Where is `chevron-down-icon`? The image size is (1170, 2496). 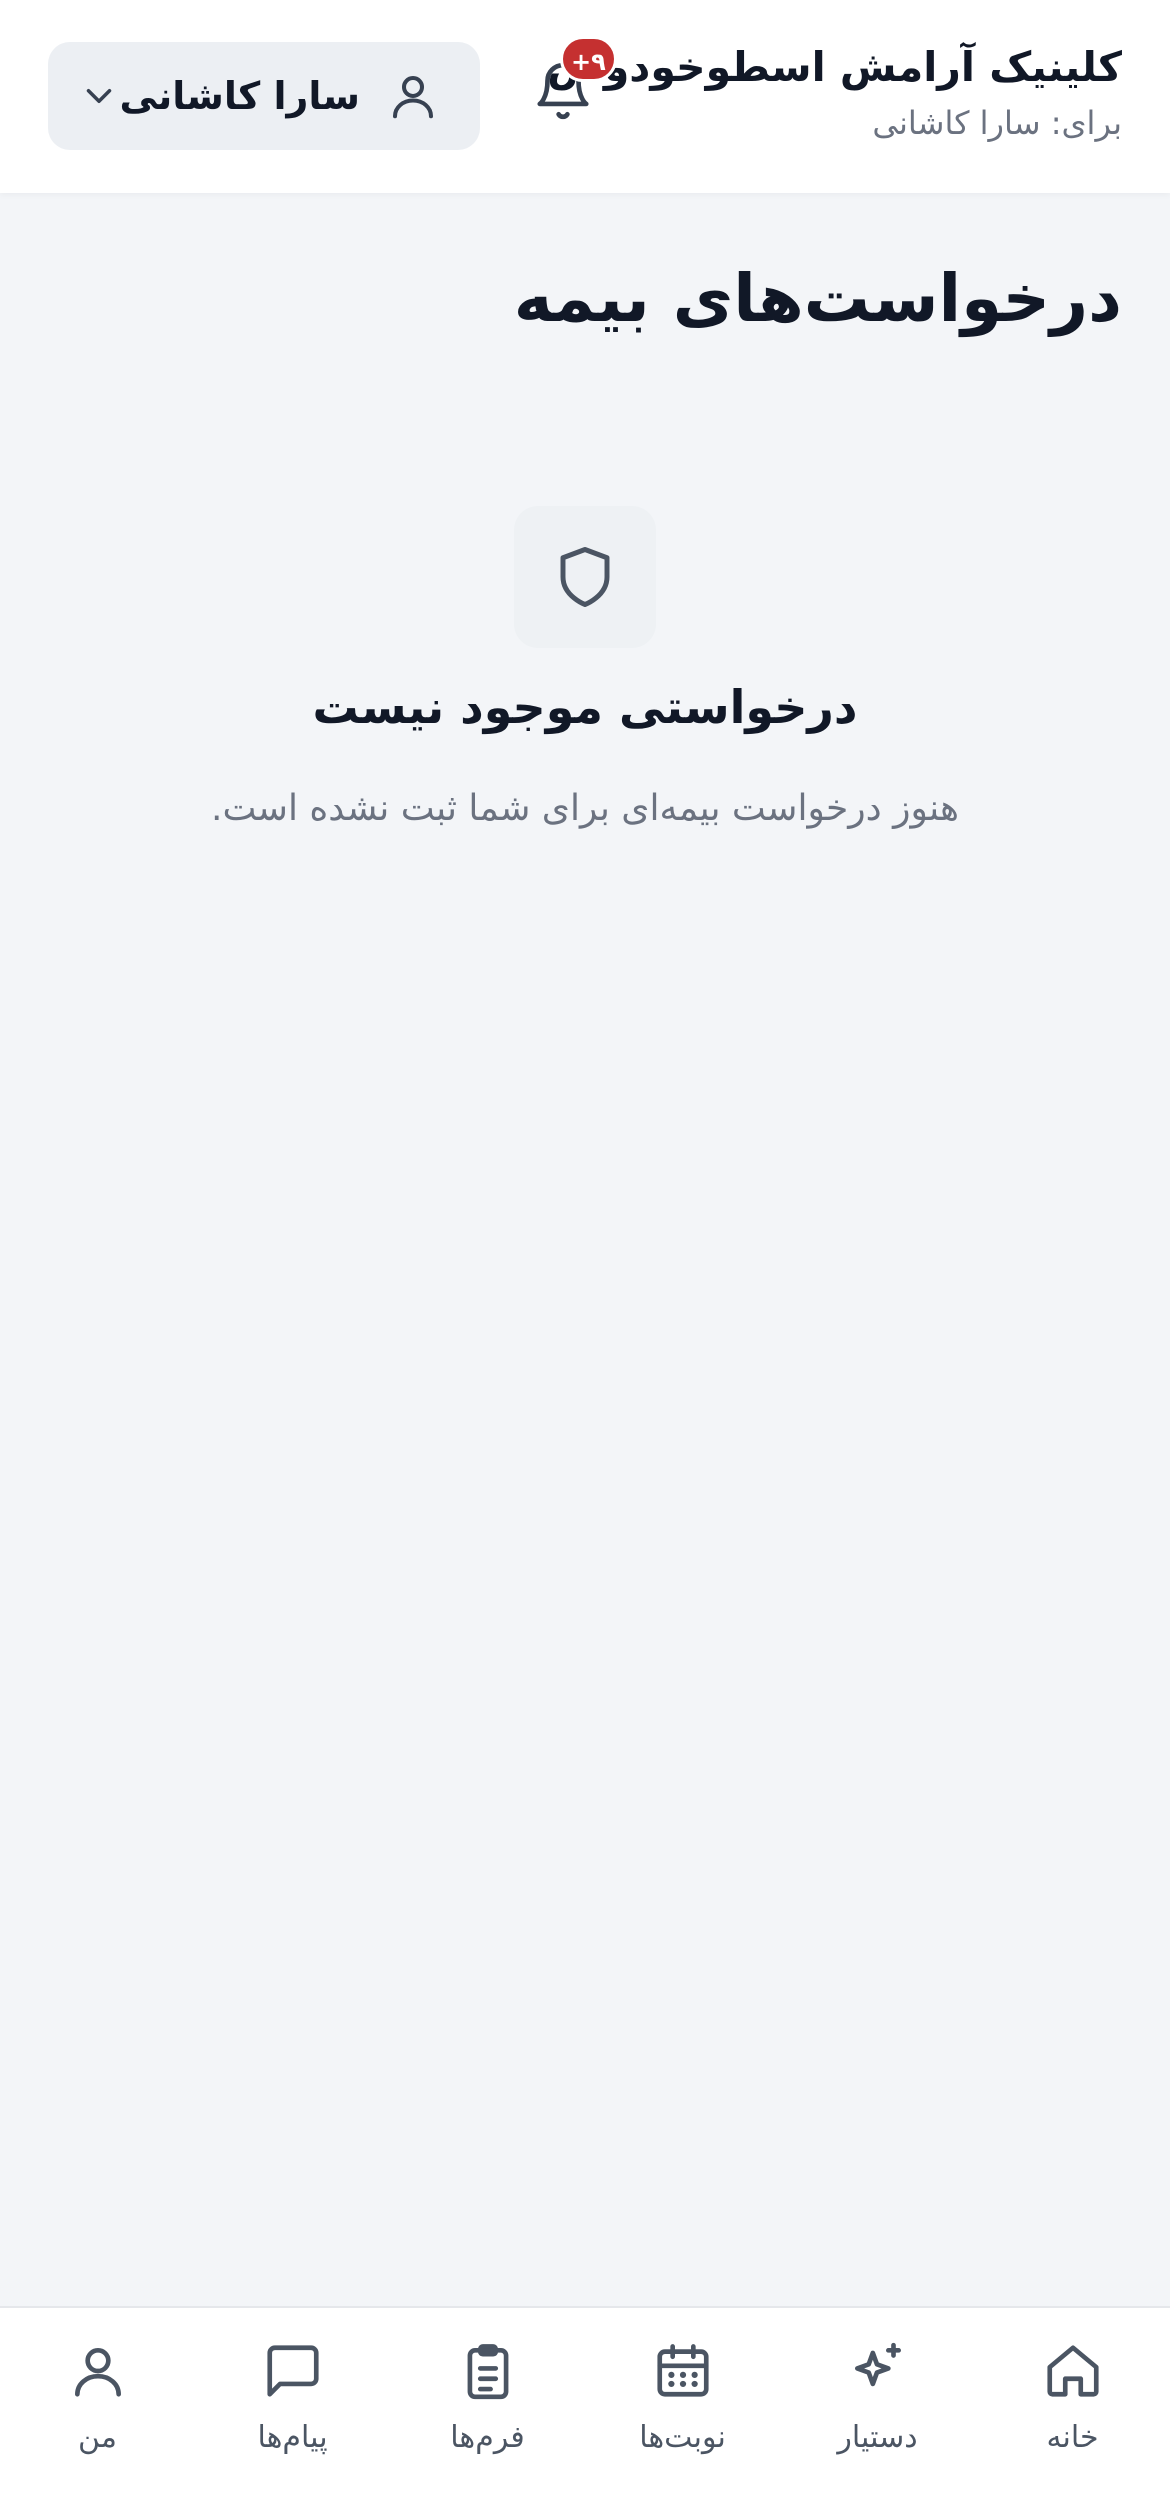
chevron-down-icon is located at coordinates (99, 96).